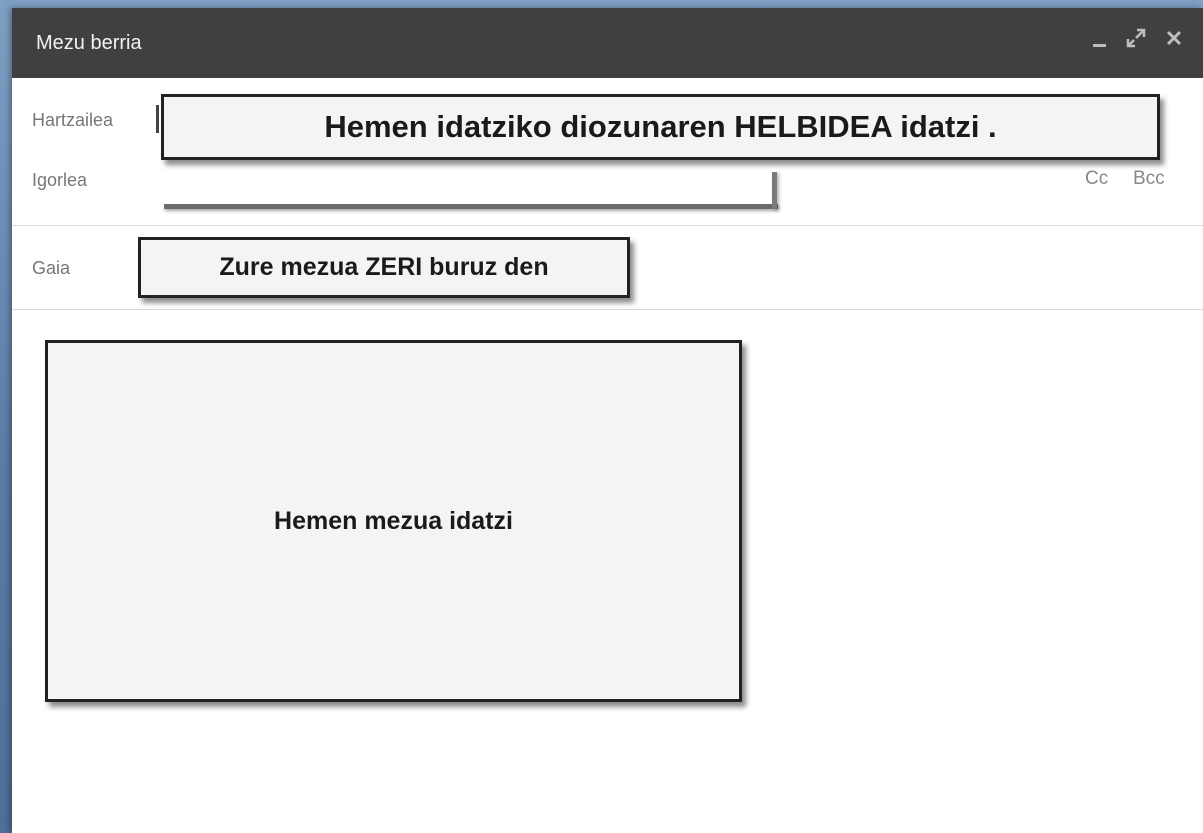 The image size is (1203, 833). What do you see at coordinates (89, 43) in the screenshot?
I see `window-title: Mezu berria` at bounding box center [89, 43].